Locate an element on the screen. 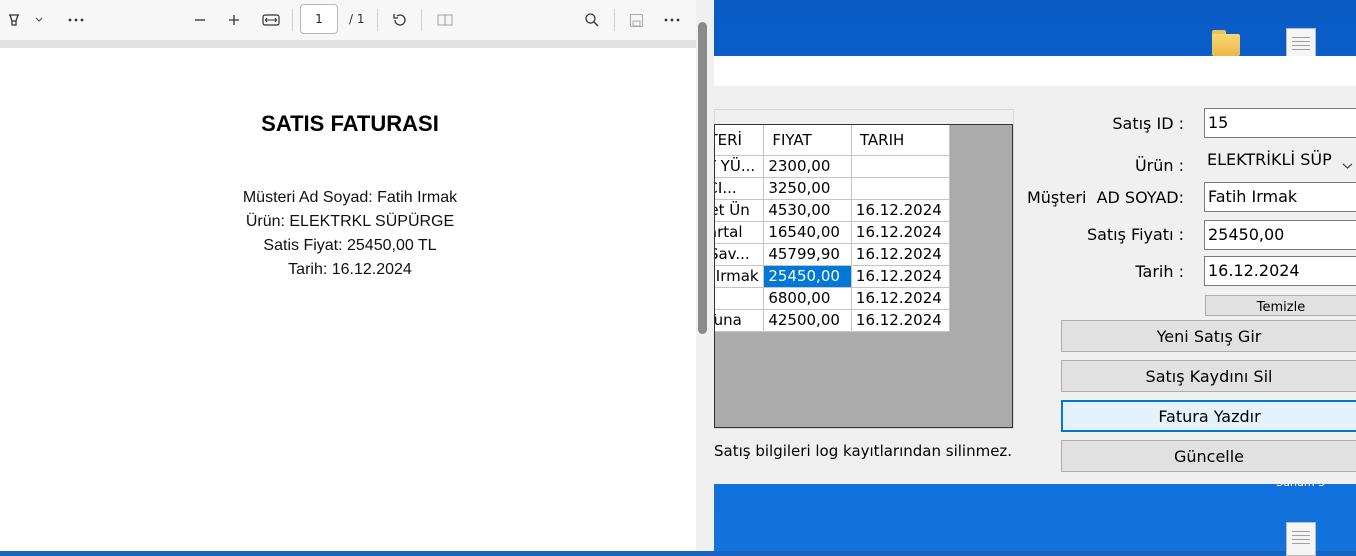 Image resolution: width=1356 pixels, height=556 pixels. table-row-selected: Fatih Irmak 25450,00 16.12.2024 is located at coordinates (833, 276).